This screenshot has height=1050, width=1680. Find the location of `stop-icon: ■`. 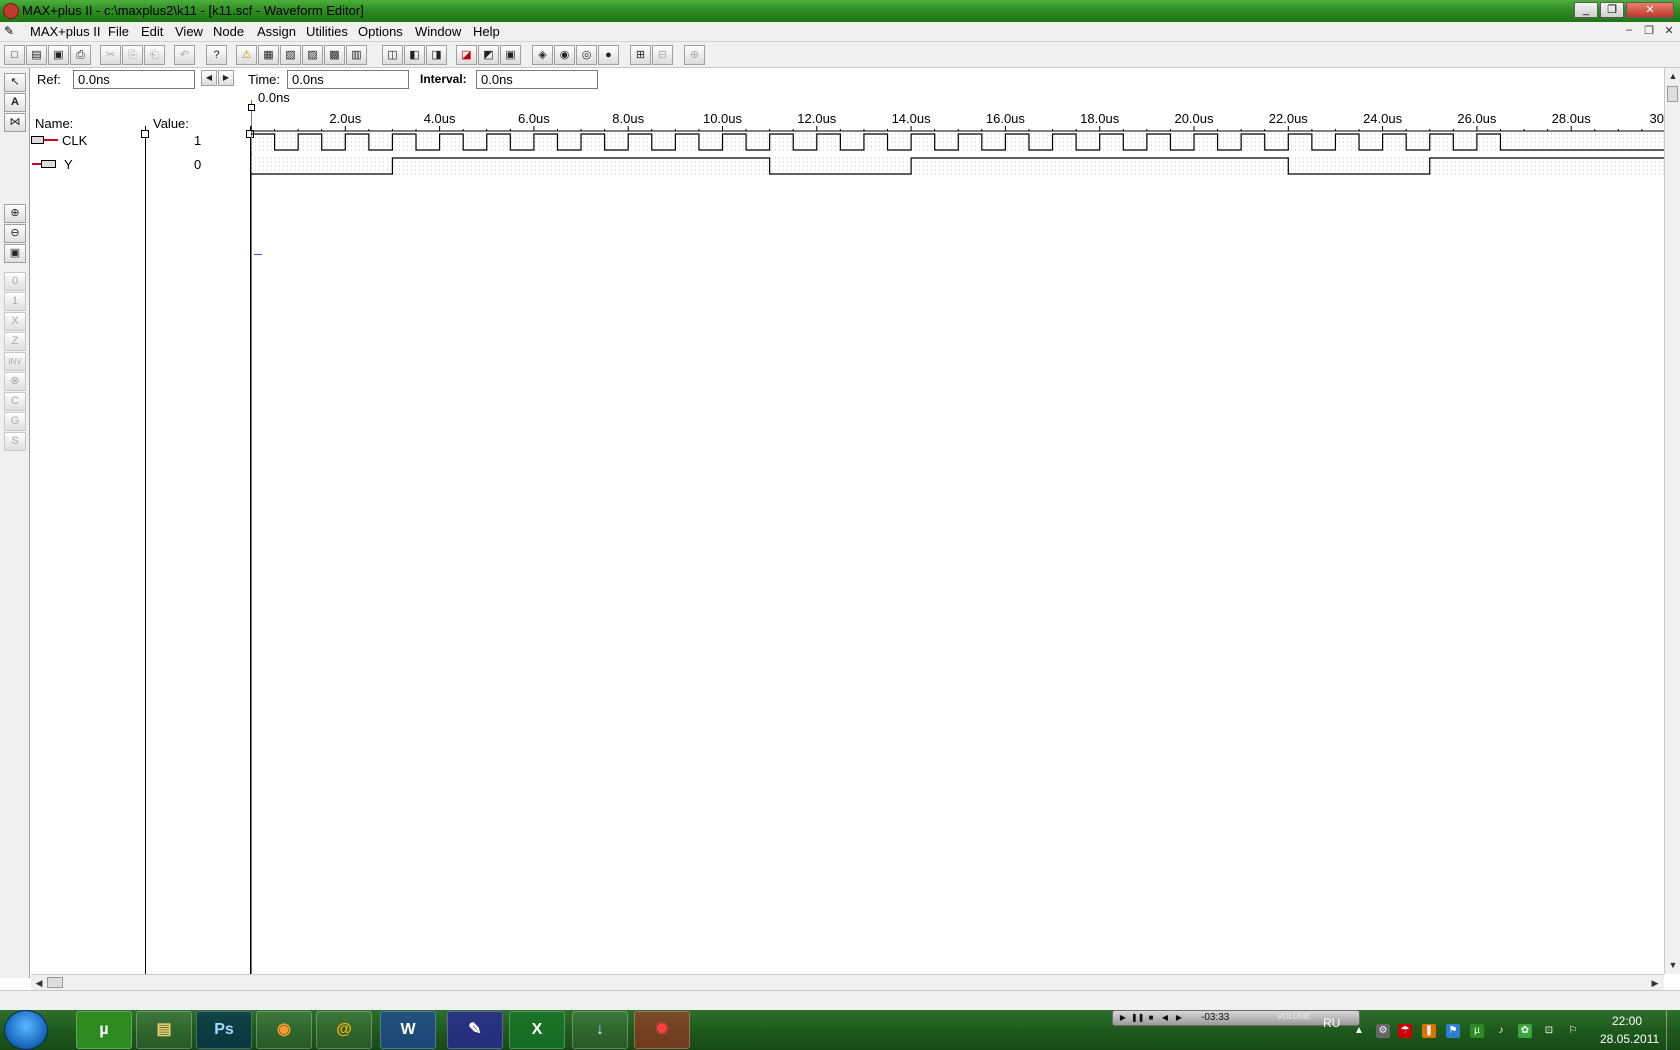

stop-icon: ■ is located at coordinates (1151, 1018).